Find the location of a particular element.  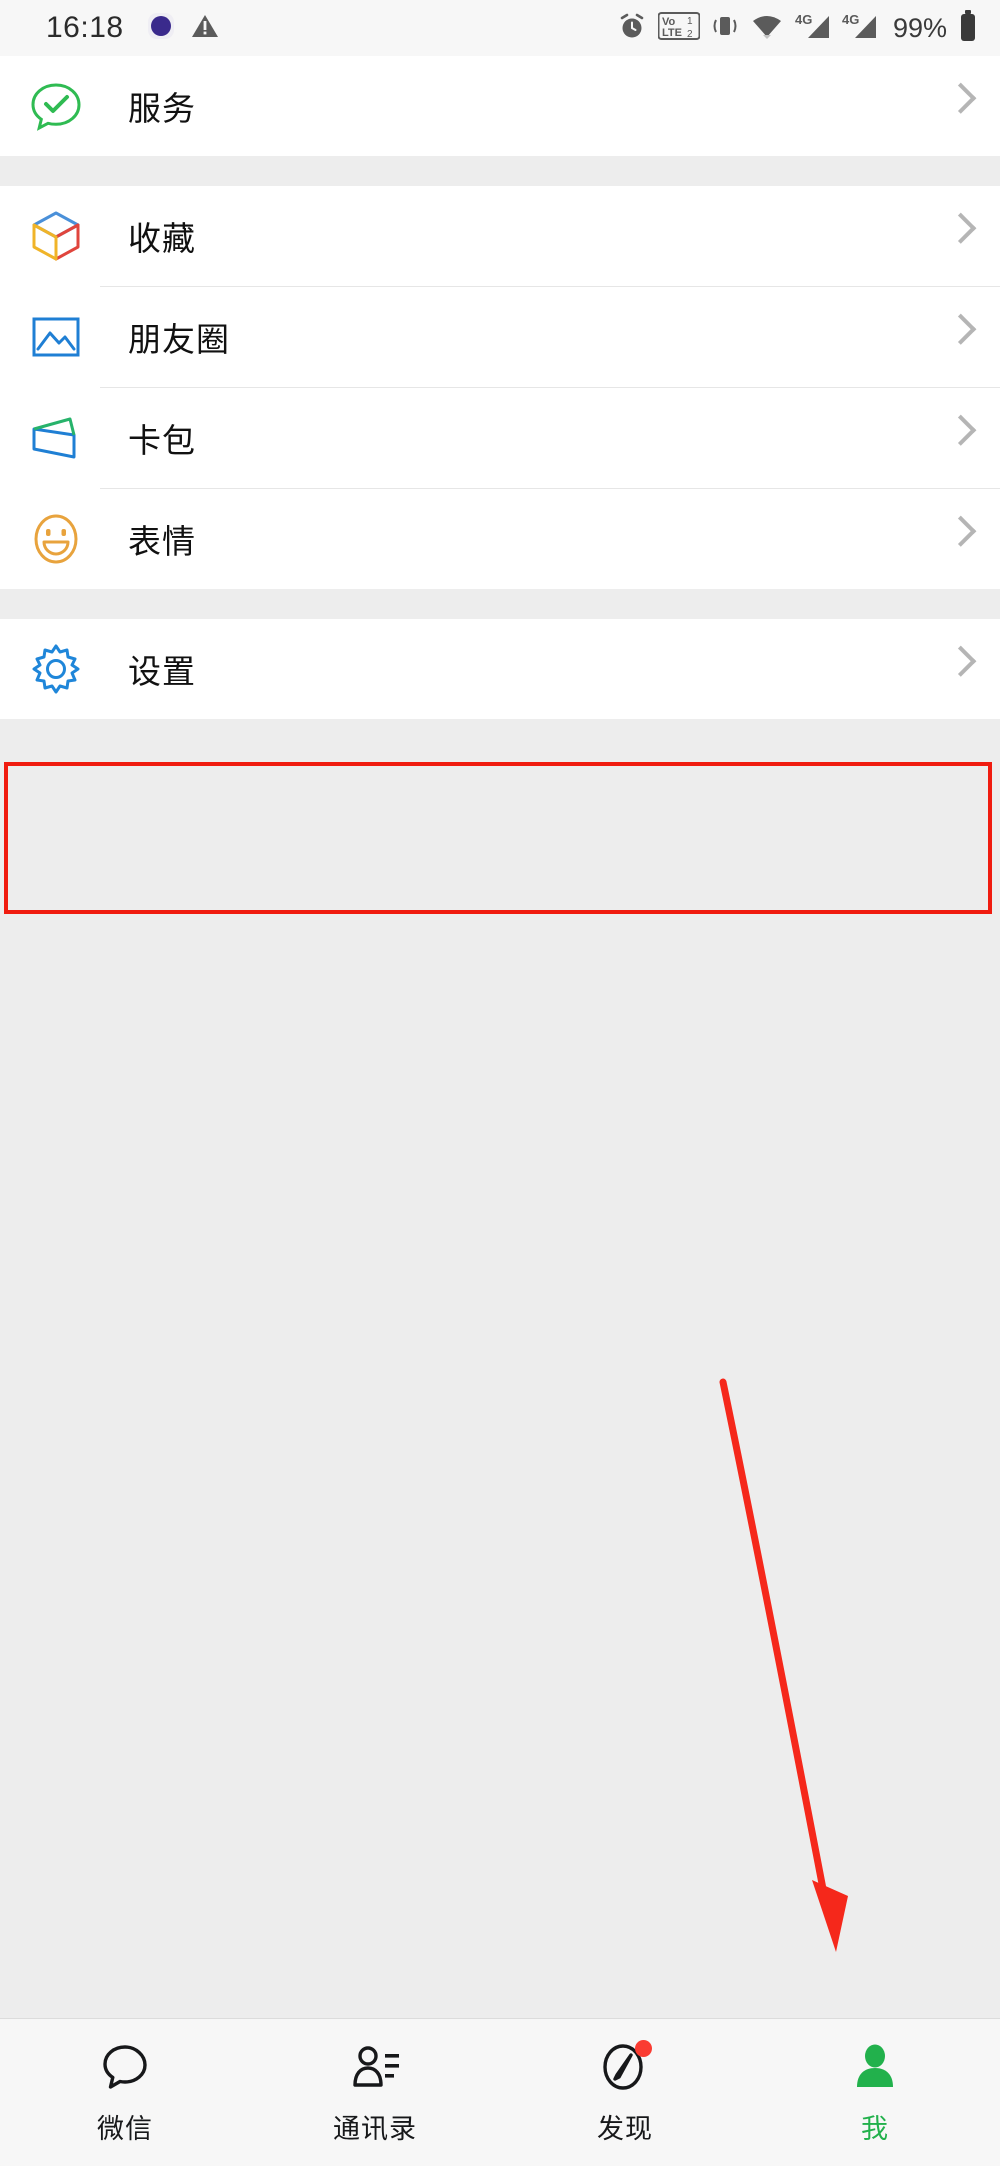

tab-label: 通讯录 is located at coordinates (375, 2129).